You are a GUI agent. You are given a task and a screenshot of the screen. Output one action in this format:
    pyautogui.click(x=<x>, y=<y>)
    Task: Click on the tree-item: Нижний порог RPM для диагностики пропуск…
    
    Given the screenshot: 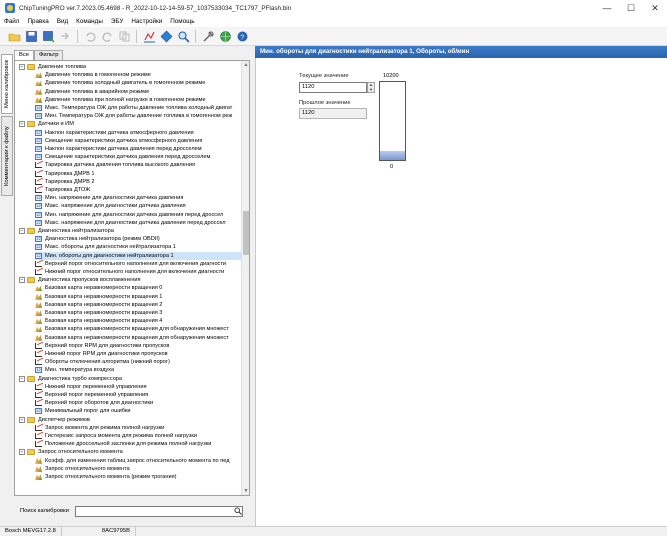 What is the action you would take?
    pyautogui.click(x=138, y=354)
    